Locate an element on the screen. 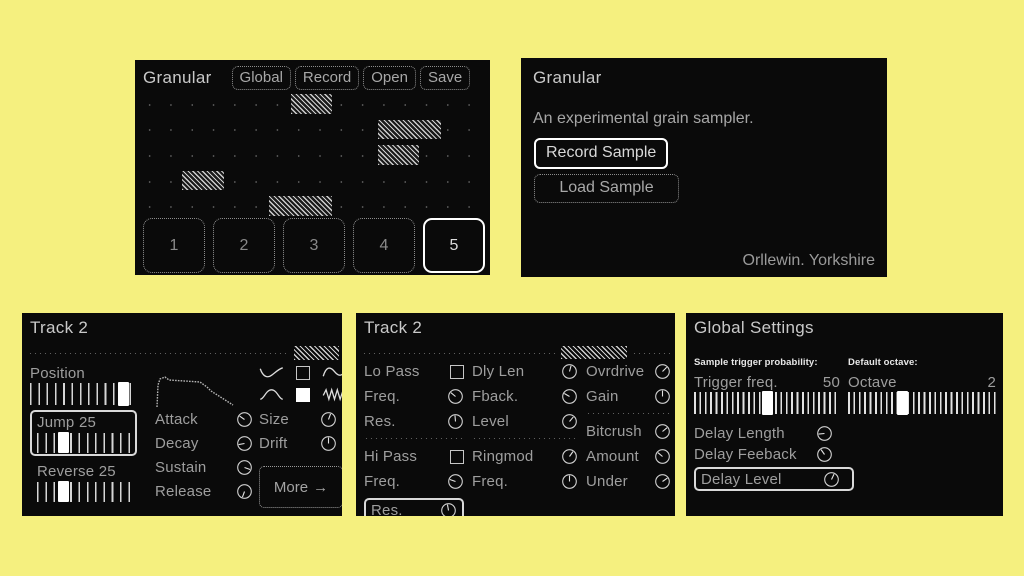  trigger-freq-handle is located at coordinates (767, 403).